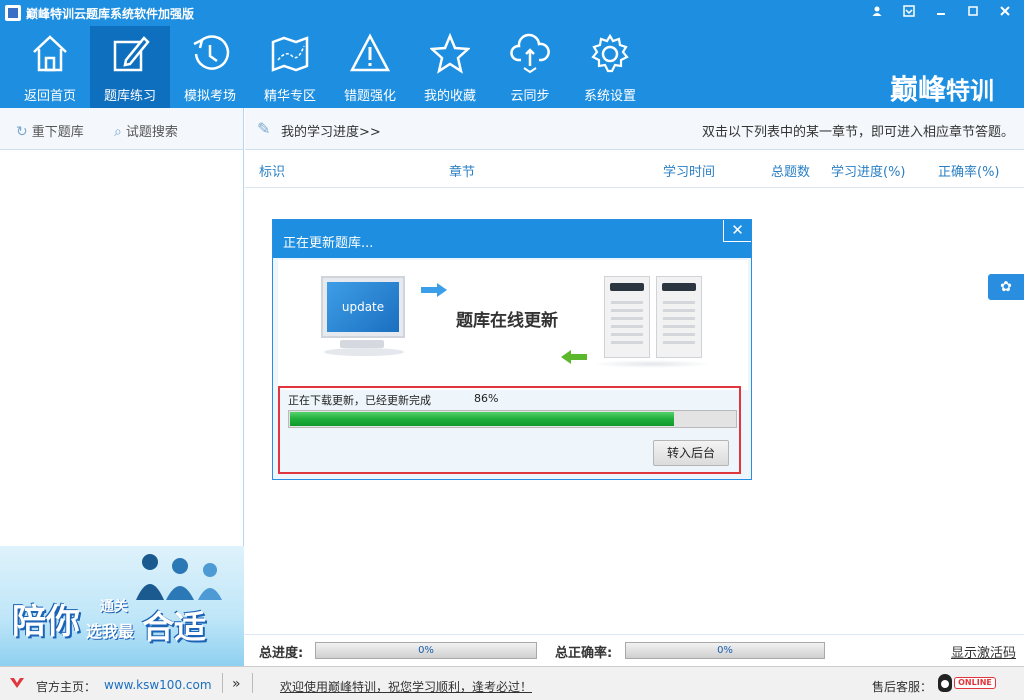 This screenshot has width=1024, height=700. What do you see at coordinates (652, 364) in the screenshot?
I see `server-shadow` at bounding box center [652, 364].